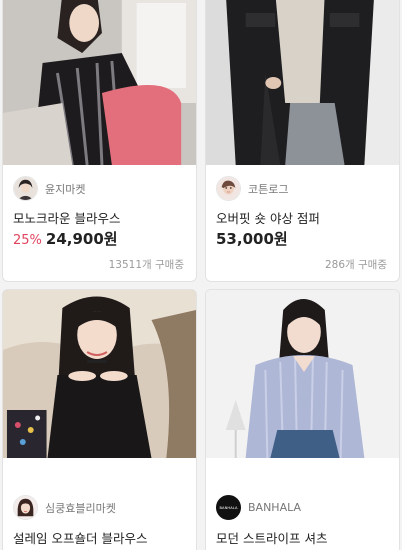 The height and width of the screenshot is (550, 402). I want to click on product-title: 오버핏 숏 야상 점퍼, so click(268, 217).